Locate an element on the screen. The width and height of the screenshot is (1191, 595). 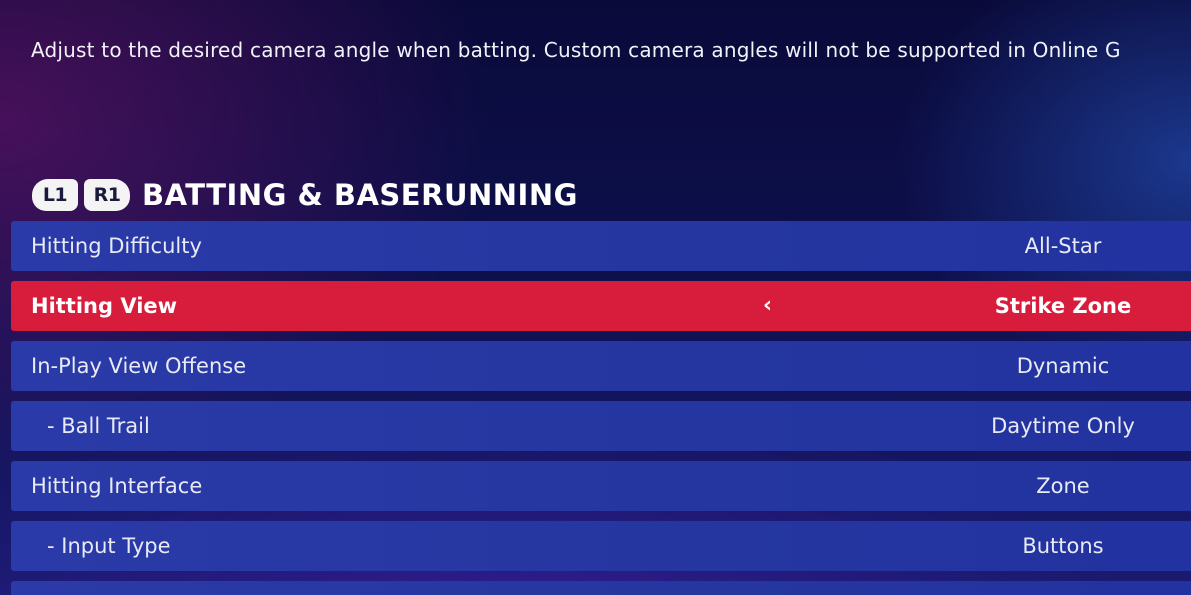
setting-row-partial is located at coordinates (601, 588).